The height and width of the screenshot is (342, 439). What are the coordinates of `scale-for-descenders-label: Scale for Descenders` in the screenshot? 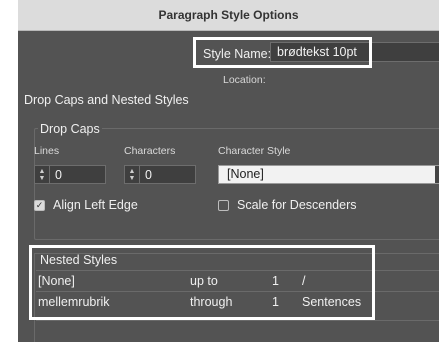 It's located at (297, 205).